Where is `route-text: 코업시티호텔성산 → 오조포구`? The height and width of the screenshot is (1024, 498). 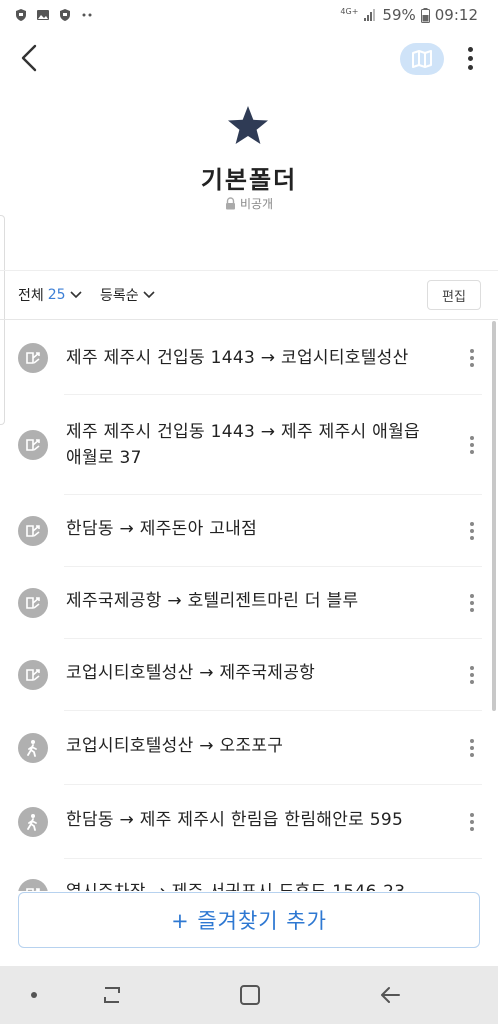
route-text: 코업시티호텔성산 → 오조포구 is located at coordinates (175, 746).